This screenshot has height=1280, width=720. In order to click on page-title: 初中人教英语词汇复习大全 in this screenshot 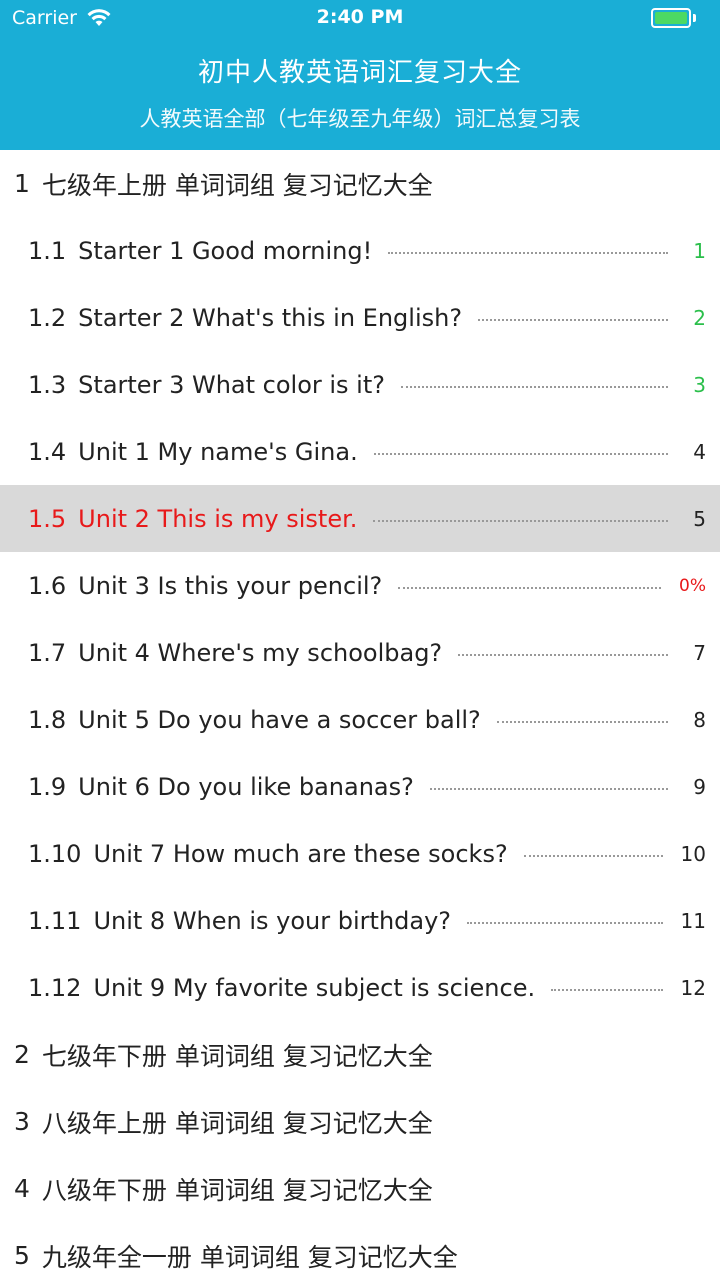, I will do `click(359, 73)`.